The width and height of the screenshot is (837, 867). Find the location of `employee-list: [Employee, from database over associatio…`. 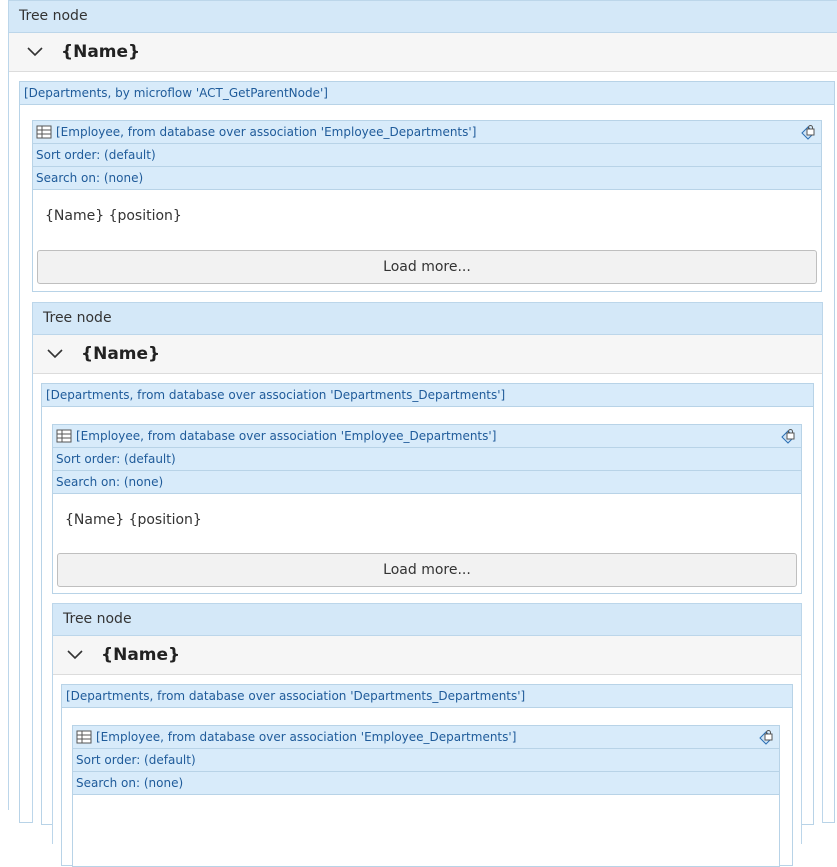

employee-list: [Employee, from database over associatio… is located at coordinates (426, 796).